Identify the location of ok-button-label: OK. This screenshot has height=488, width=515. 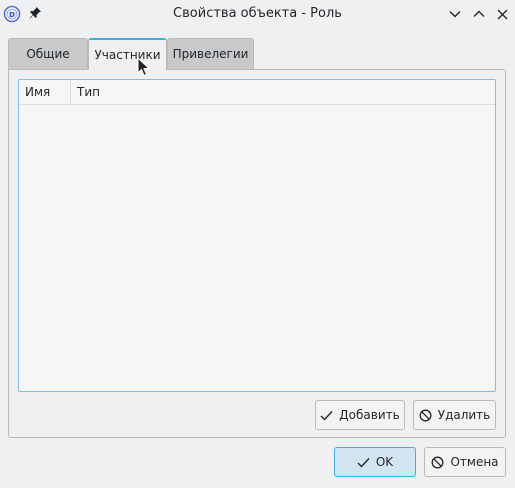
(384, 462).